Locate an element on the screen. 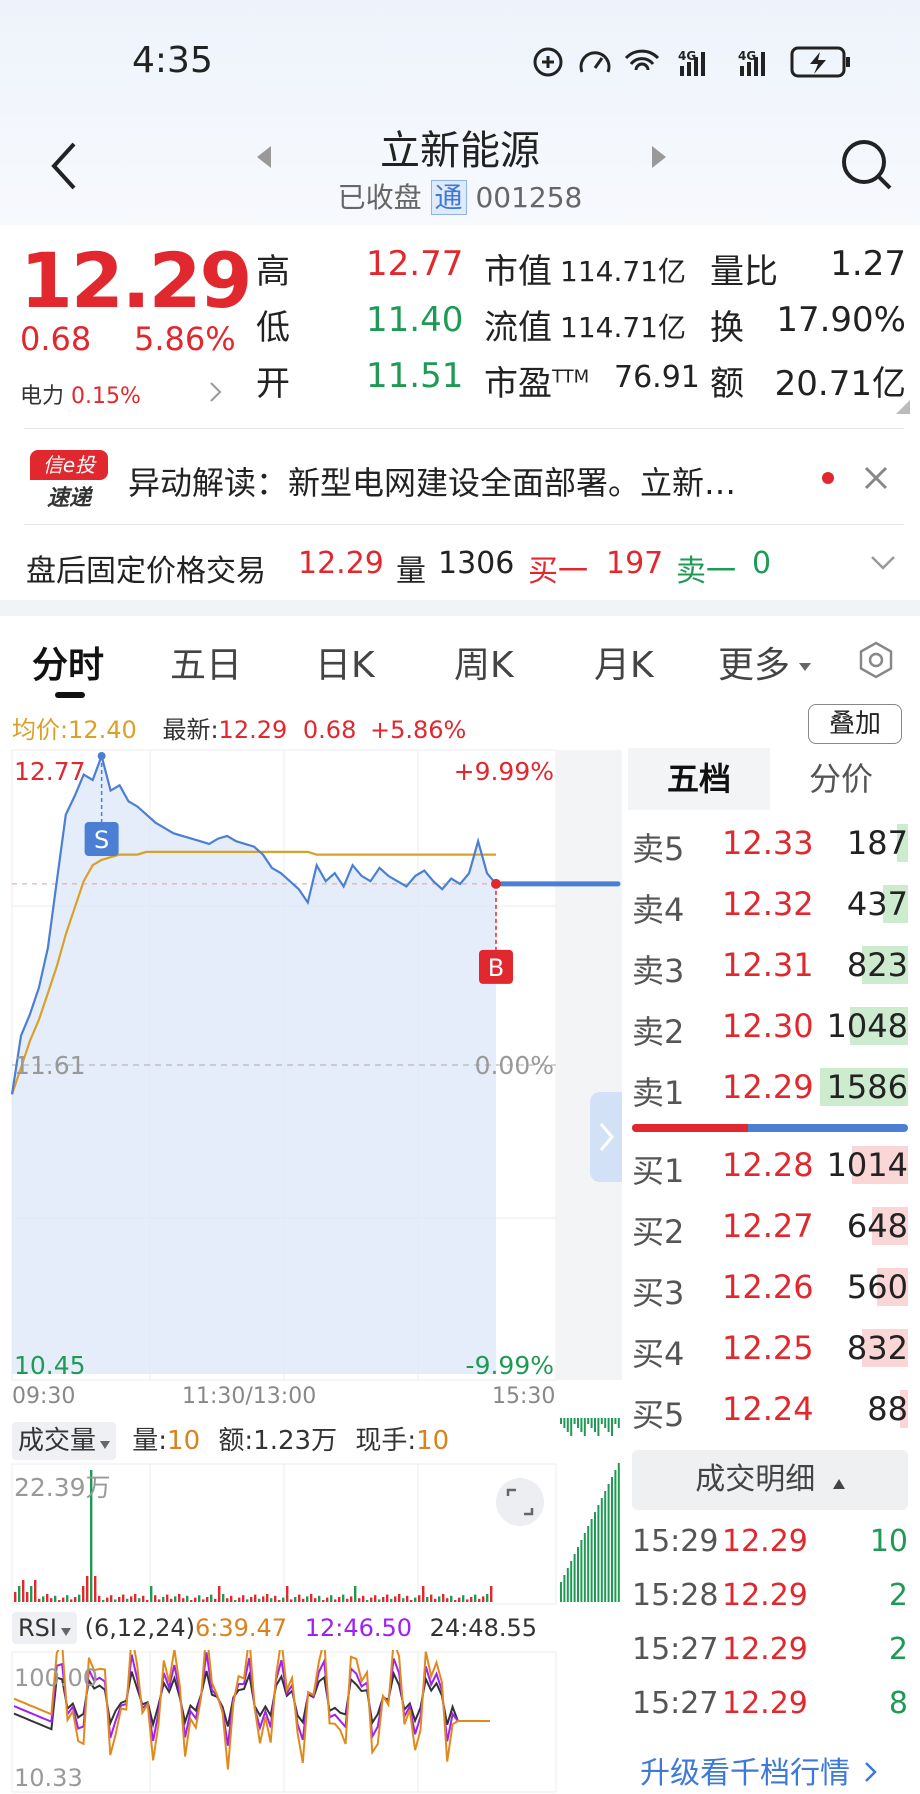 The image size is (920, 1794). overlay-button: 叠加 is located at coordinates (855, 724).